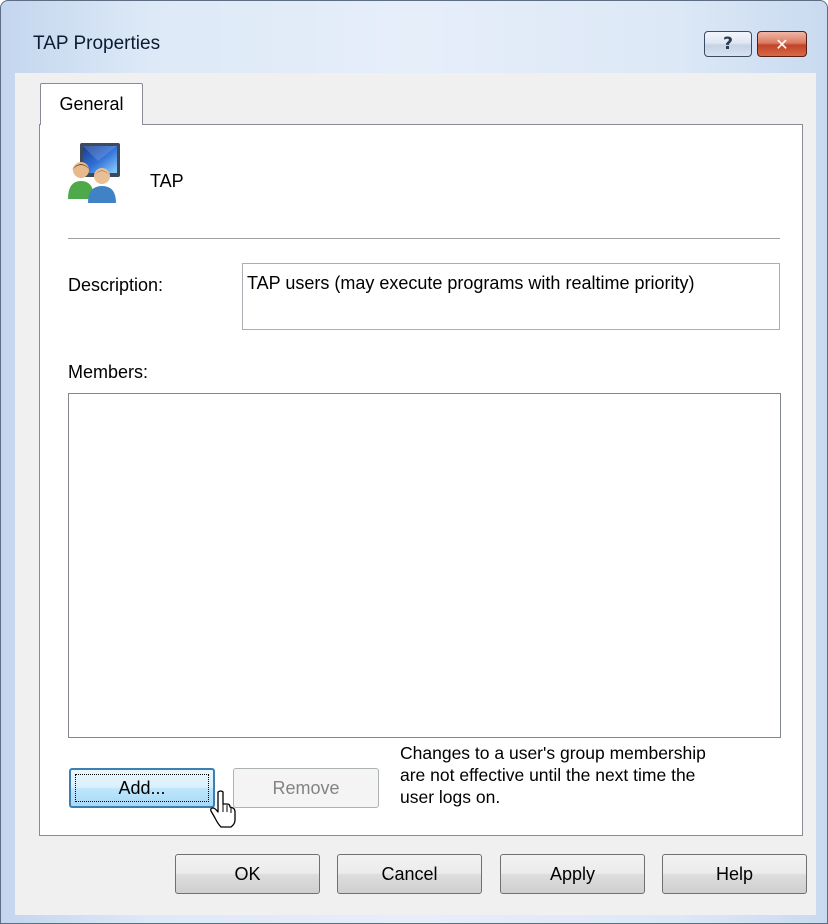 The image size is (828, 924). Describe the element at coordinates (553, 753) in the screenshot. I see `note-line: Changes to a user's group membership` at that location.